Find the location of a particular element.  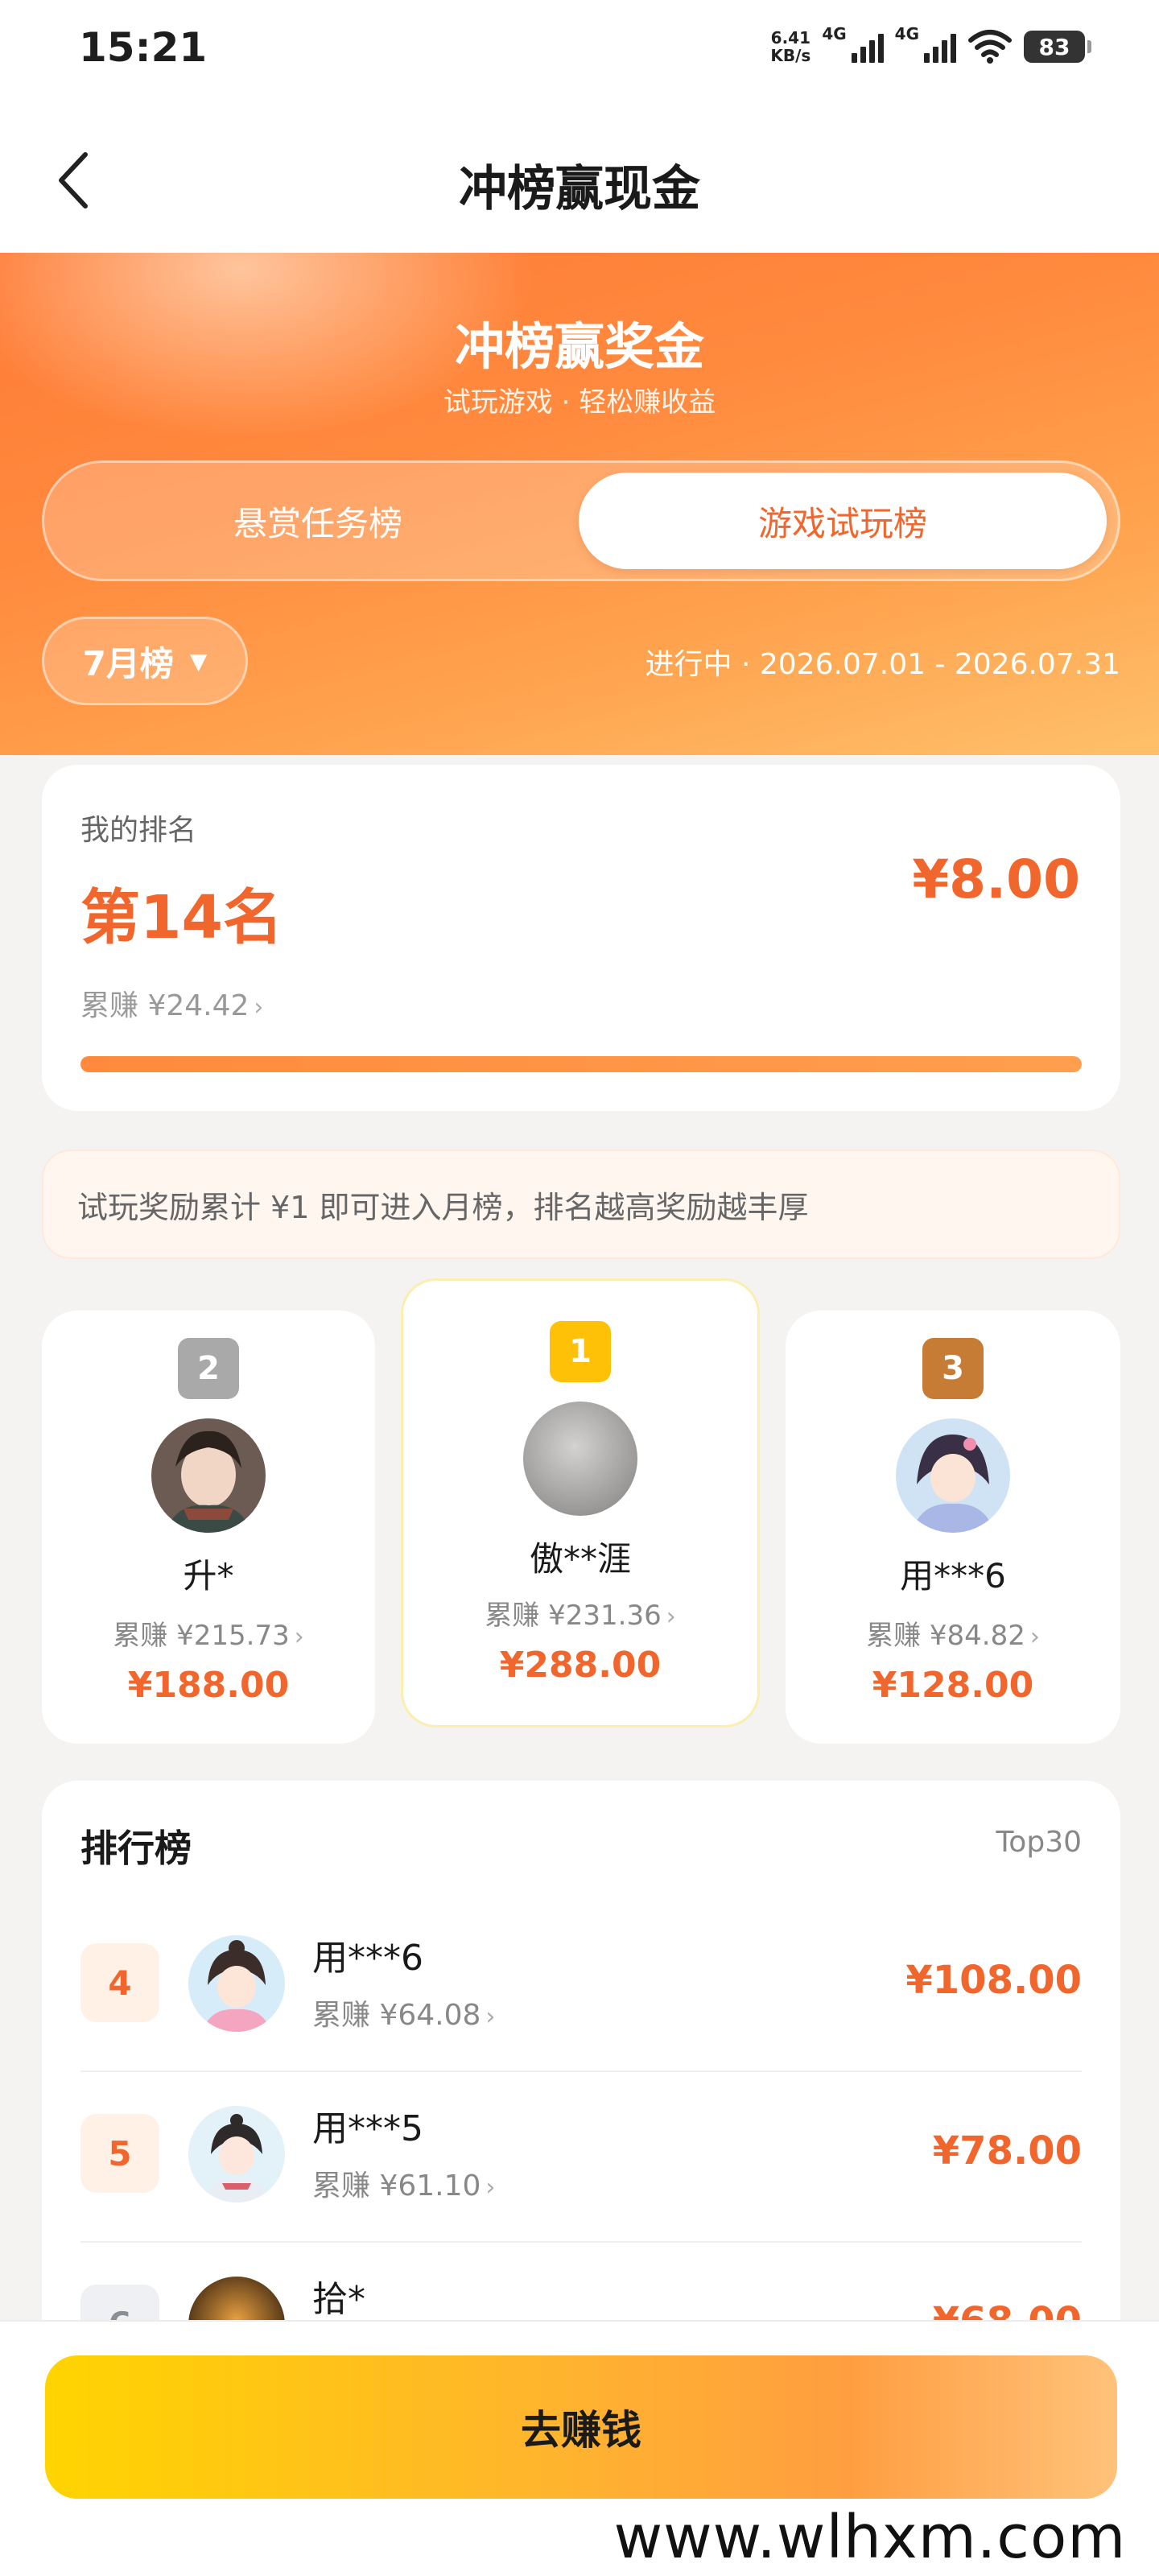

hero-title: 冲榜赢奖金 is located at coordinates (579, 346).